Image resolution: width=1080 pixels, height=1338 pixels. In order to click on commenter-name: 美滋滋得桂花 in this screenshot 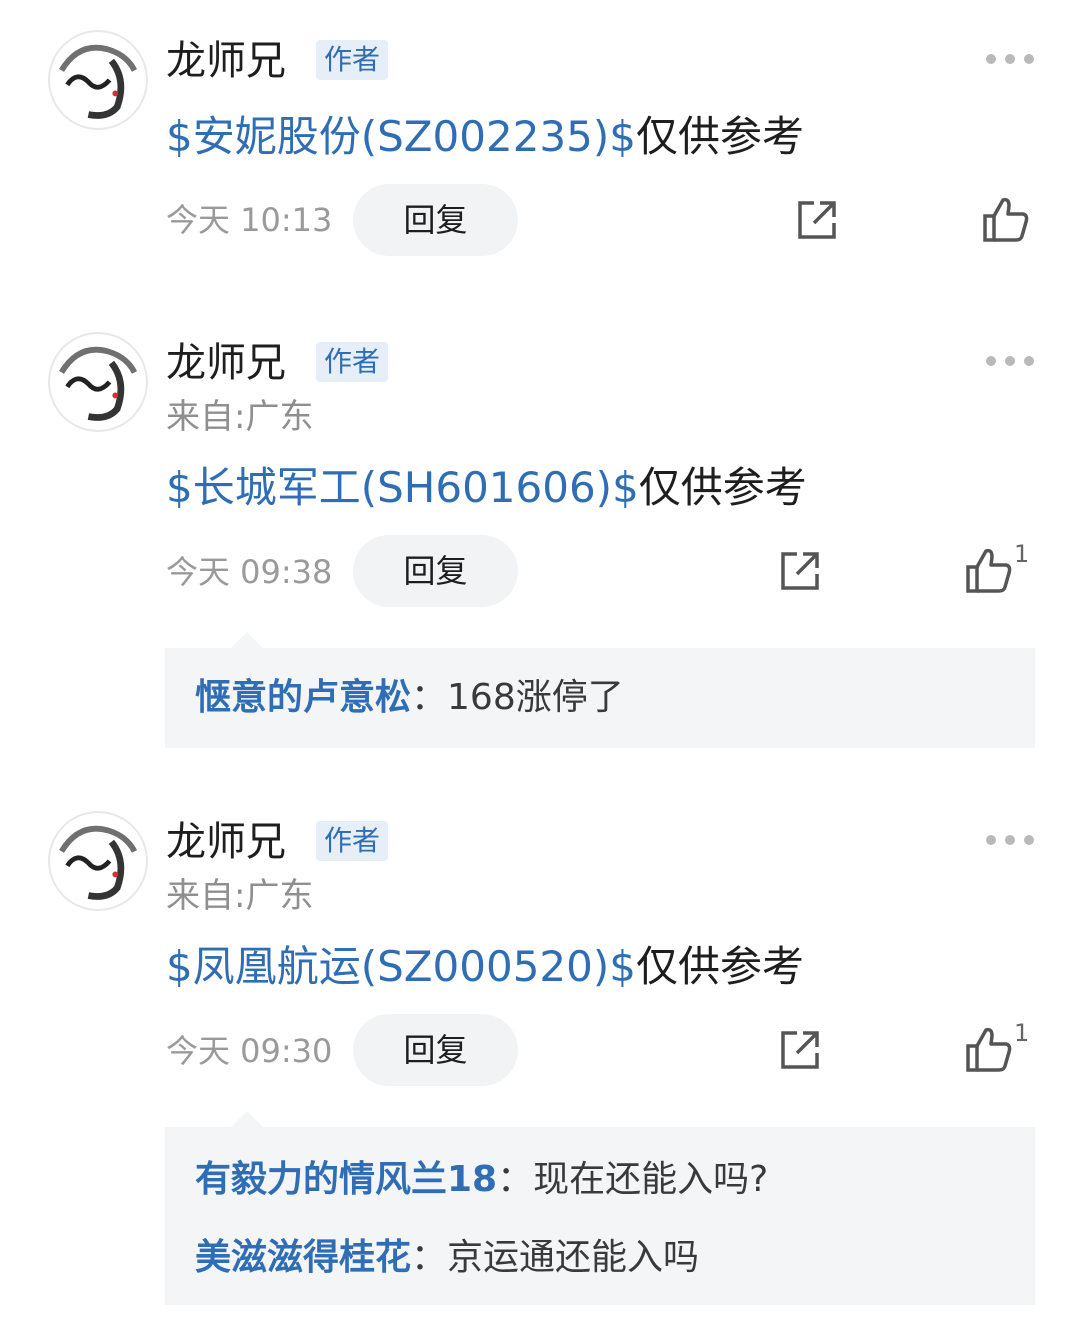, I will do `click(303, 1257)`.